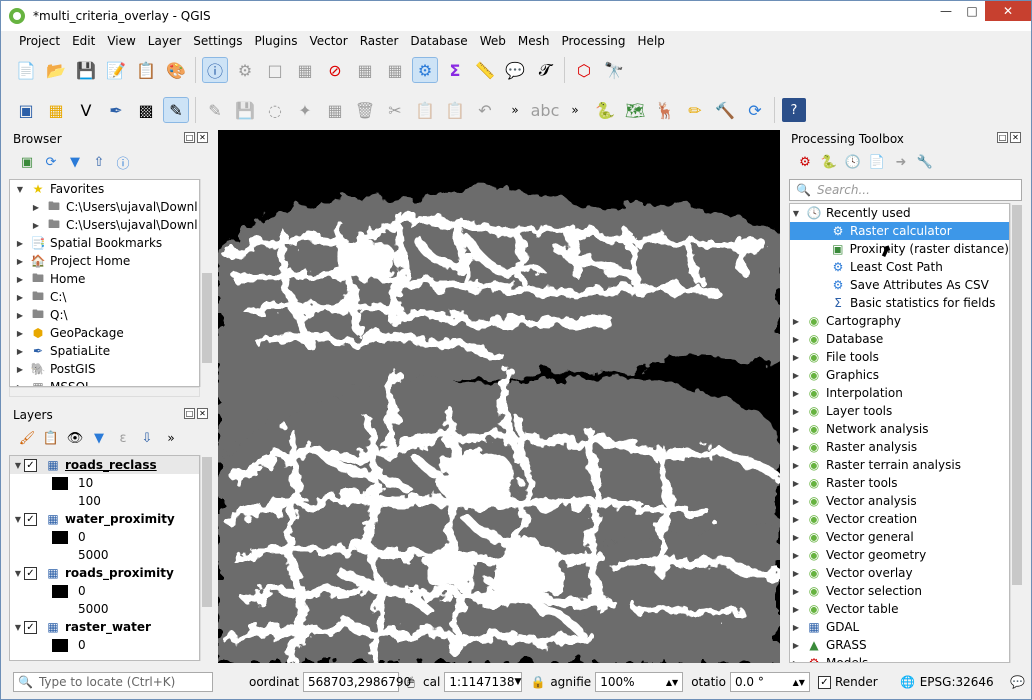 The height and width of the screenshot is (700, 1032). I want to click on layer-item: ▼ ✓ ▦ water_proximity, so click(104, 519).